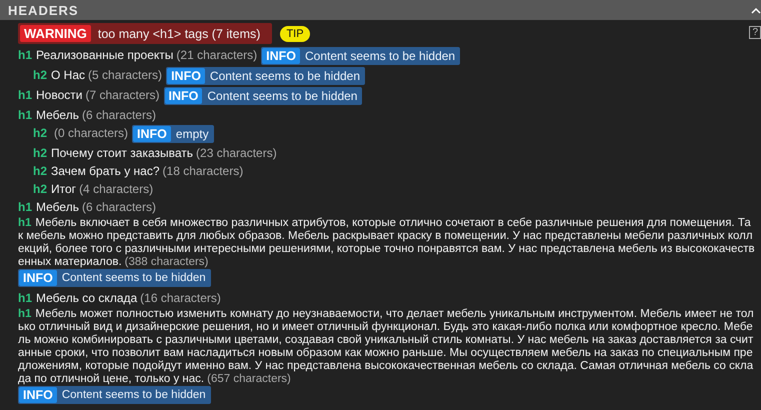  I want to click on collapse-icon, so click(756, 10).